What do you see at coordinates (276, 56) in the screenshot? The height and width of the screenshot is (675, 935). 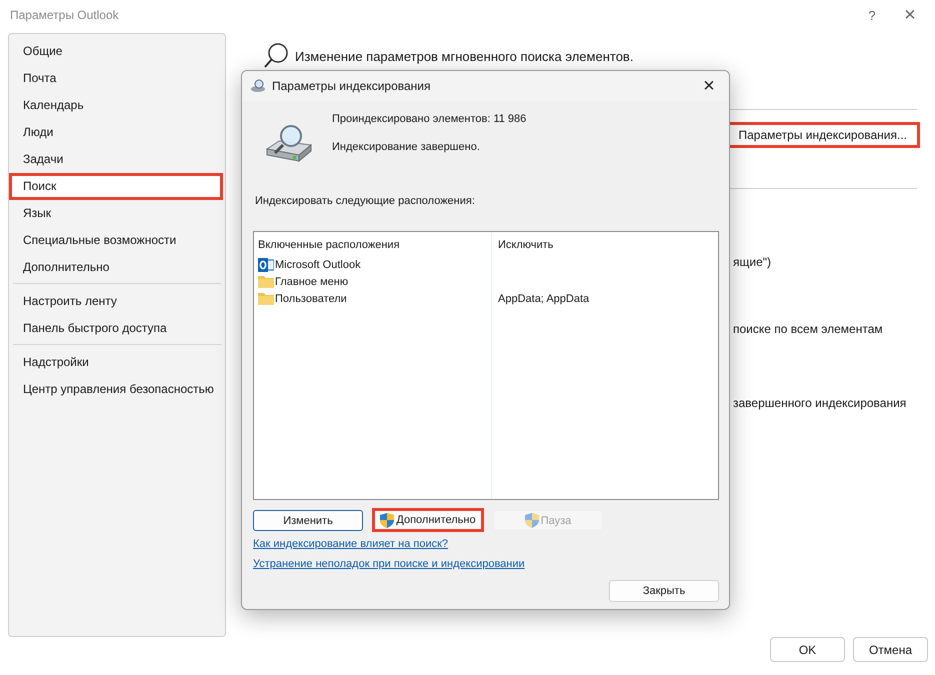 I see `search-icon` at bounding box center [276, 56].